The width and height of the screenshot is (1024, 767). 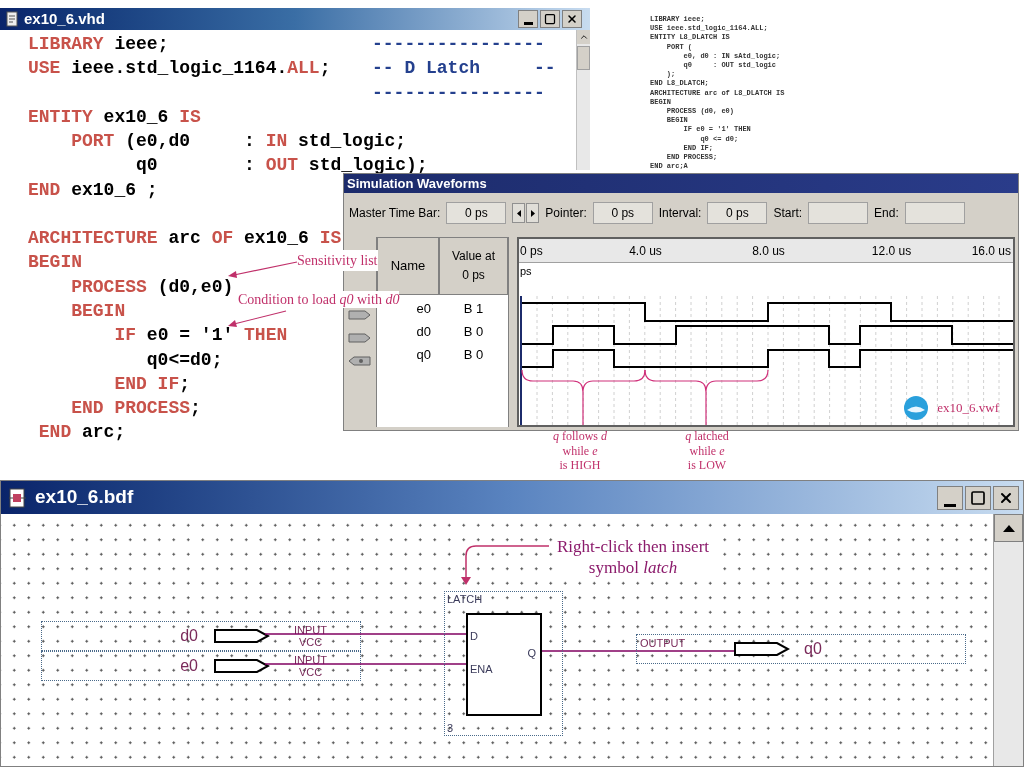 I want to click on annotation-text: q latched while e is LOW, so click(x=707, y=451).